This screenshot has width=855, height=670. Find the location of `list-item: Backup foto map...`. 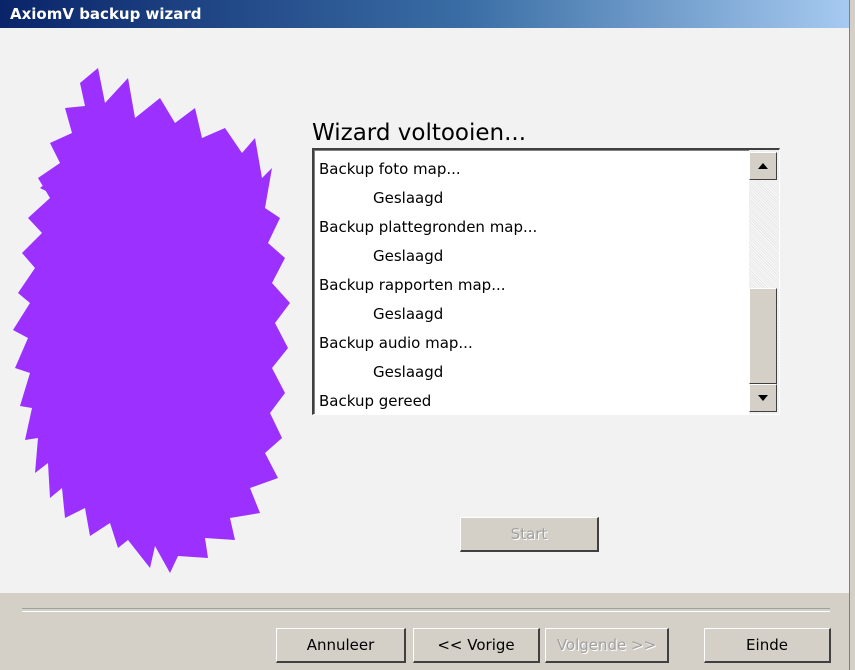

list-item: Backup foto map... is located at coordinates (428, 169).